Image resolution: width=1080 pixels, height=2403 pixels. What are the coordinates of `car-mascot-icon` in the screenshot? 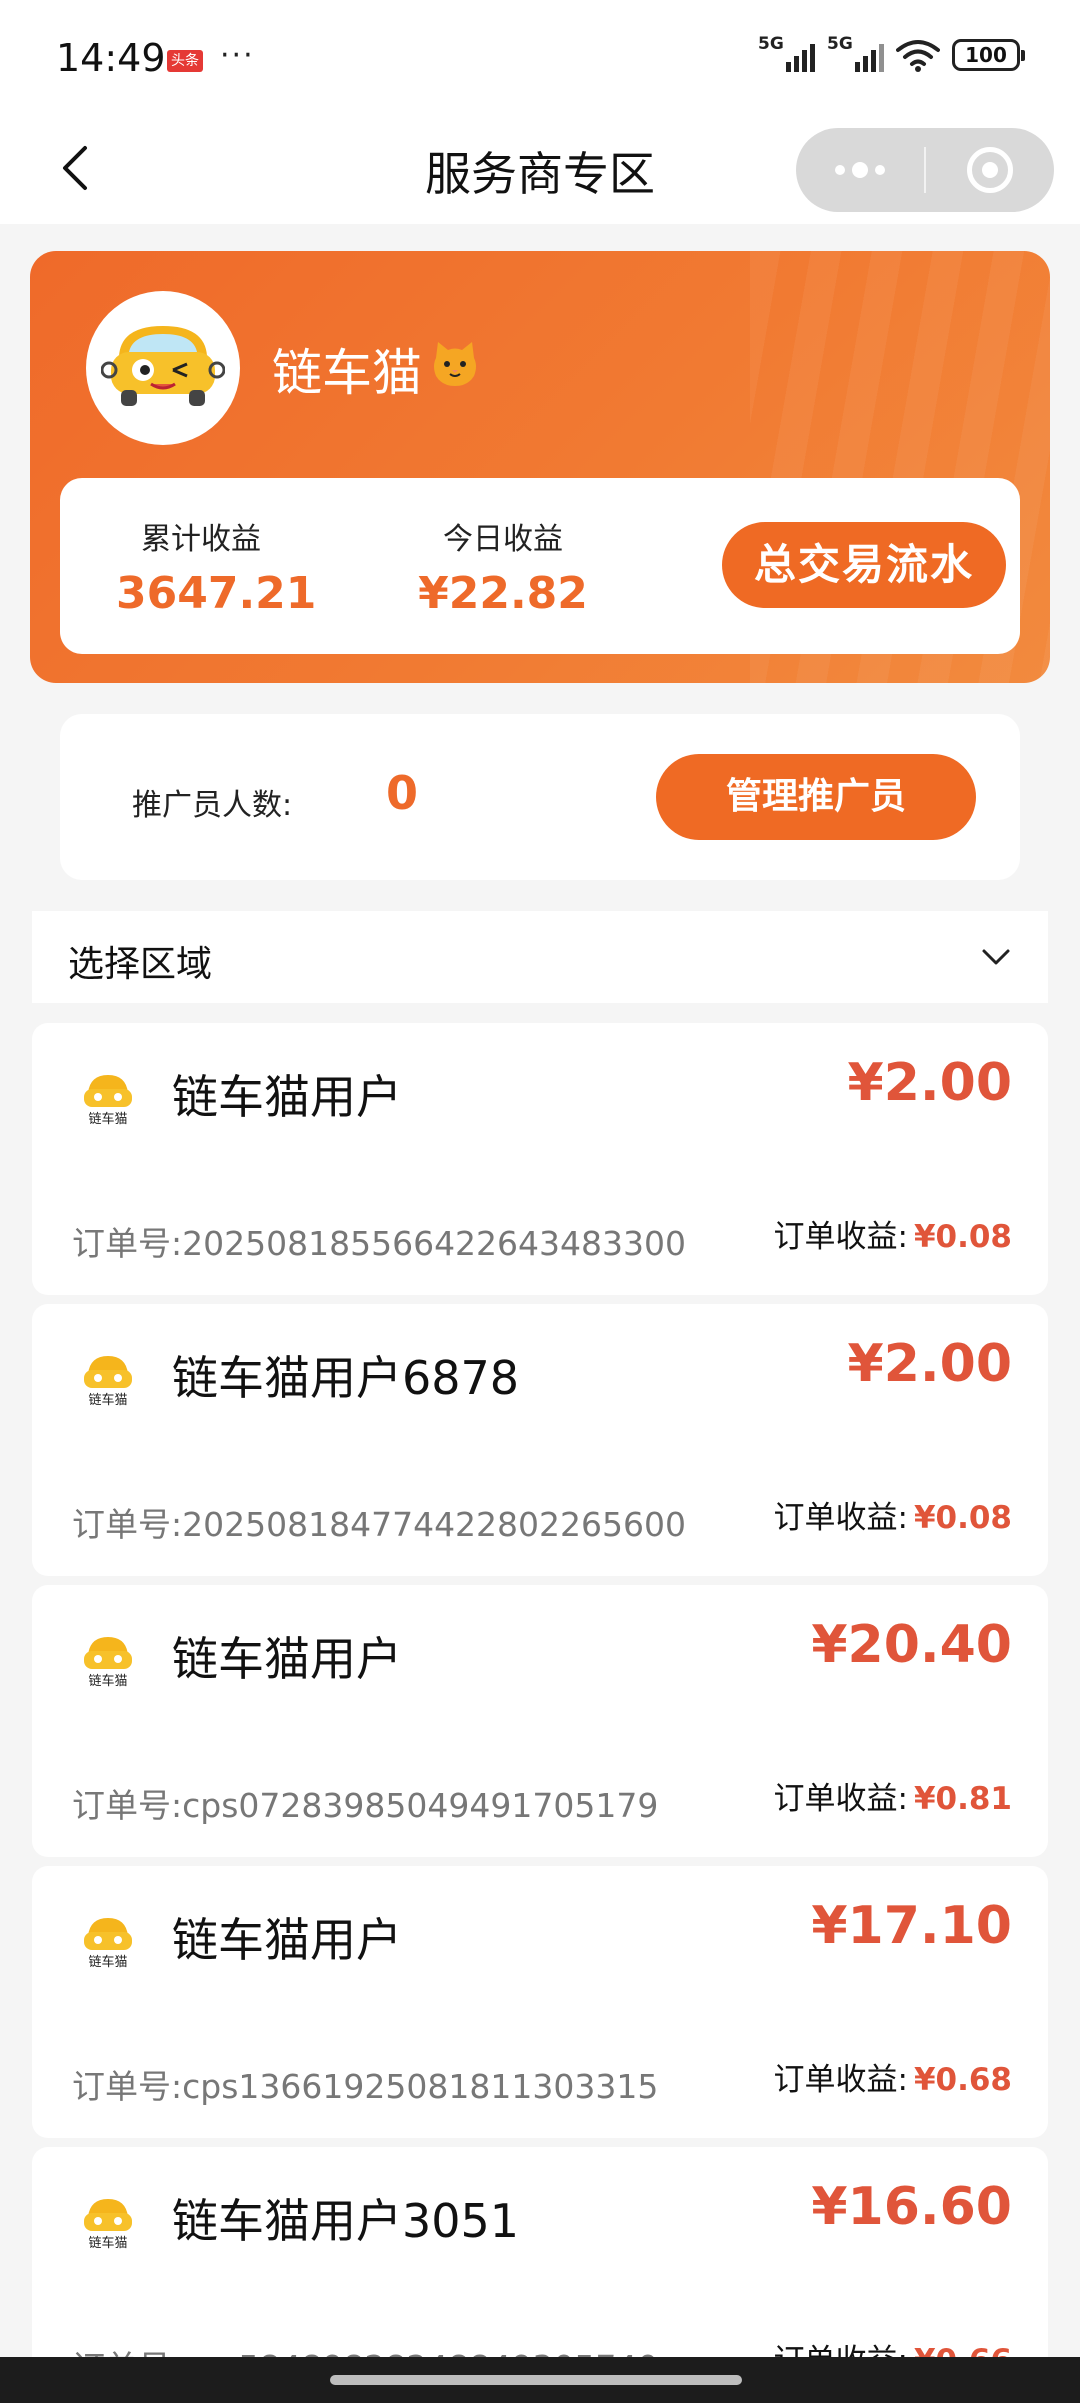 It's located at (163, 366).